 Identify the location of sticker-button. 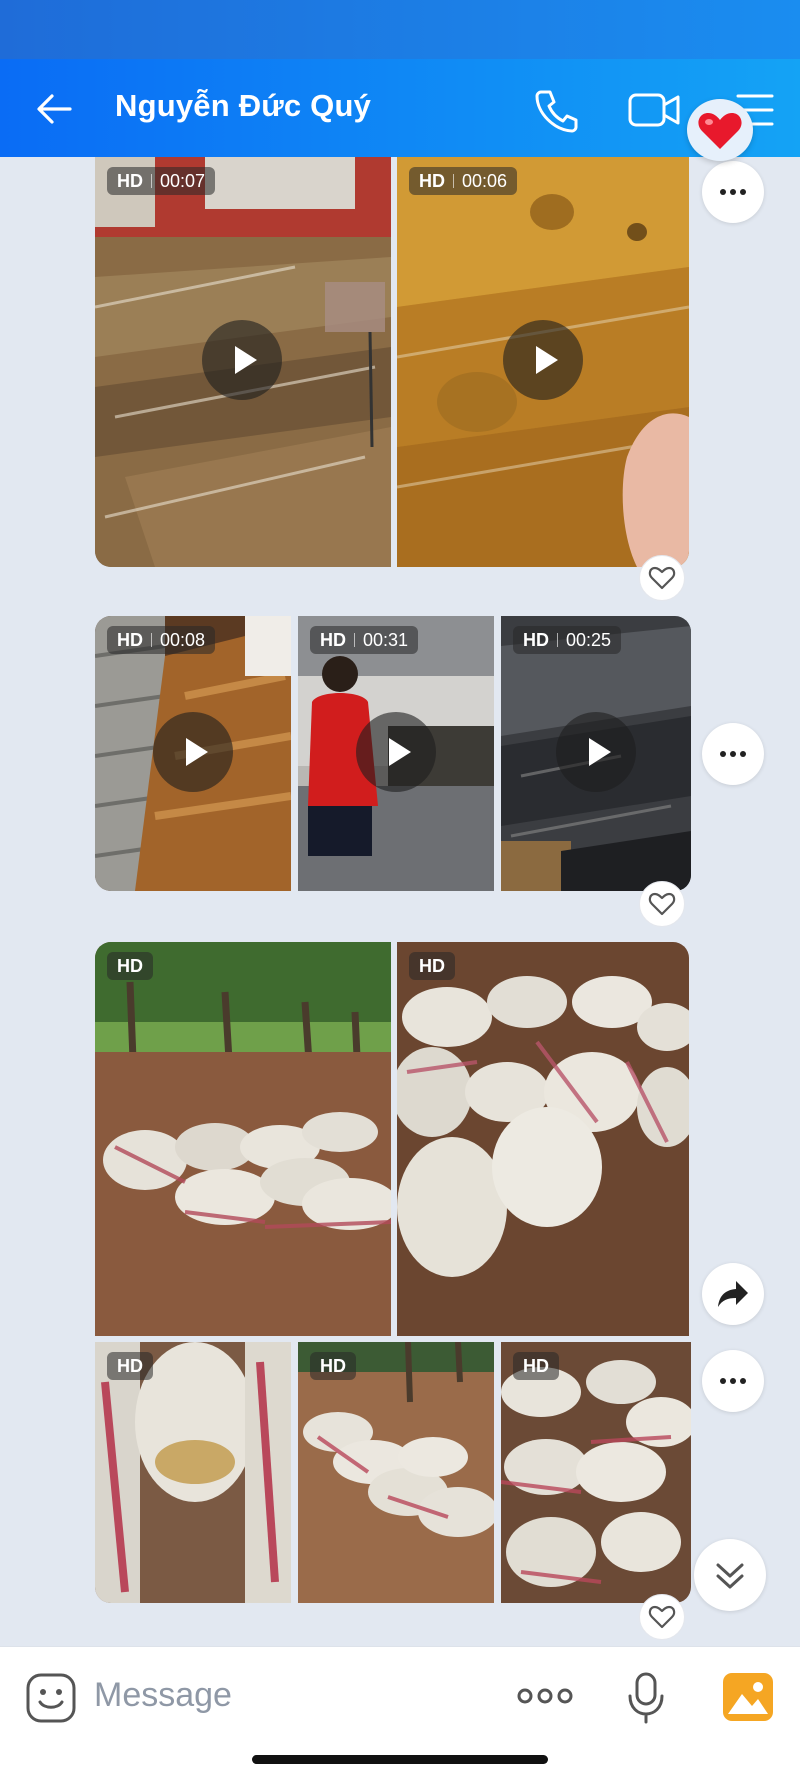
(51, 1698).